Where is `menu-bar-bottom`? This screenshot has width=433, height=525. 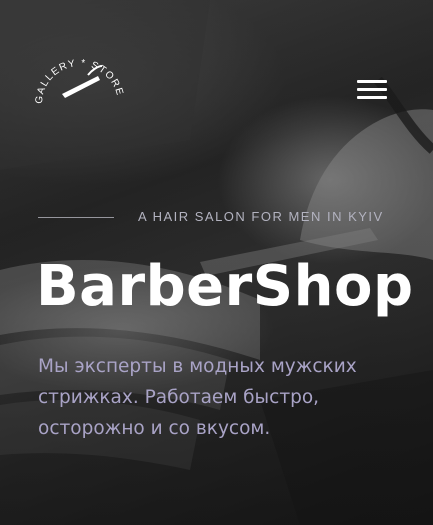
menu-bar-bottom is located at coordinates (372, 97).